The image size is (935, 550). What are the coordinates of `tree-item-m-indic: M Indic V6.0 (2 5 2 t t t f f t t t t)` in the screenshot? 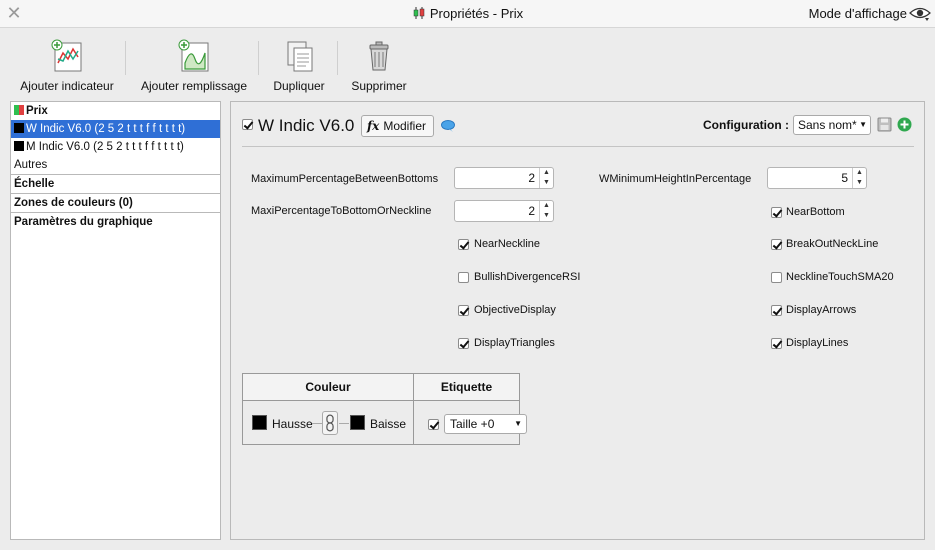 It's located at (115, 147).